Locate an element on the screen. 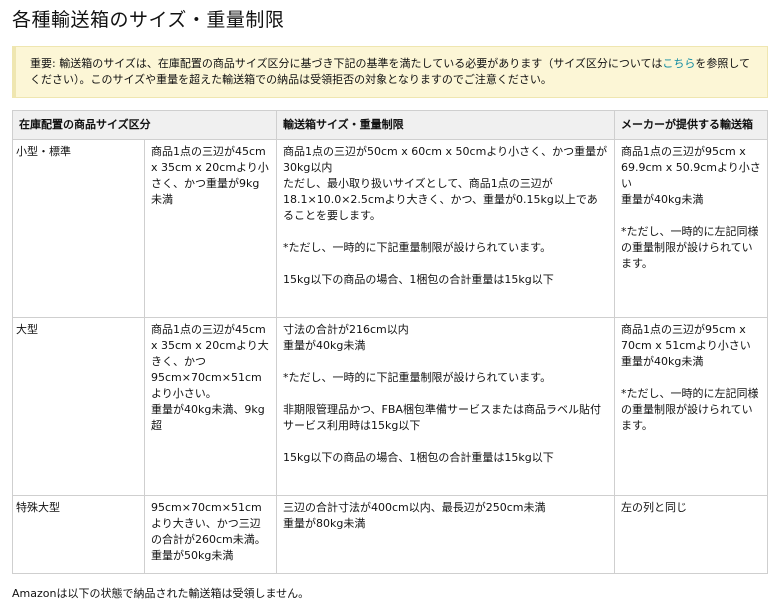 The image size is (780, 603). cell-text: 商品1点の三辺が95cm x 70cm x 51cmより小さい is located at coordinates (686, 337).